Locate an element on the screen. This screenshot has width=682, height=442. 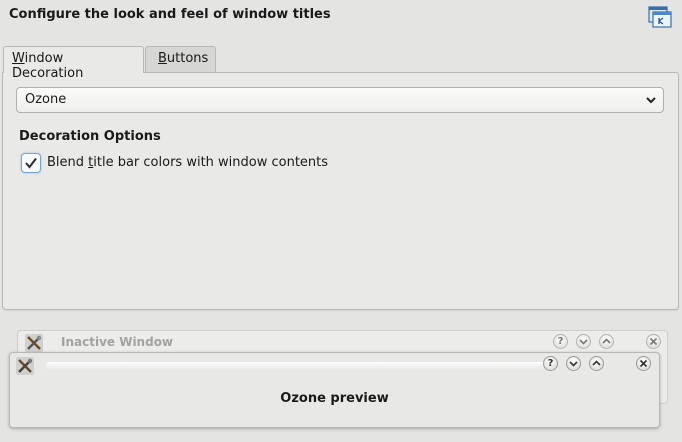
checkmark-icon is located at coordinates (31, 163).